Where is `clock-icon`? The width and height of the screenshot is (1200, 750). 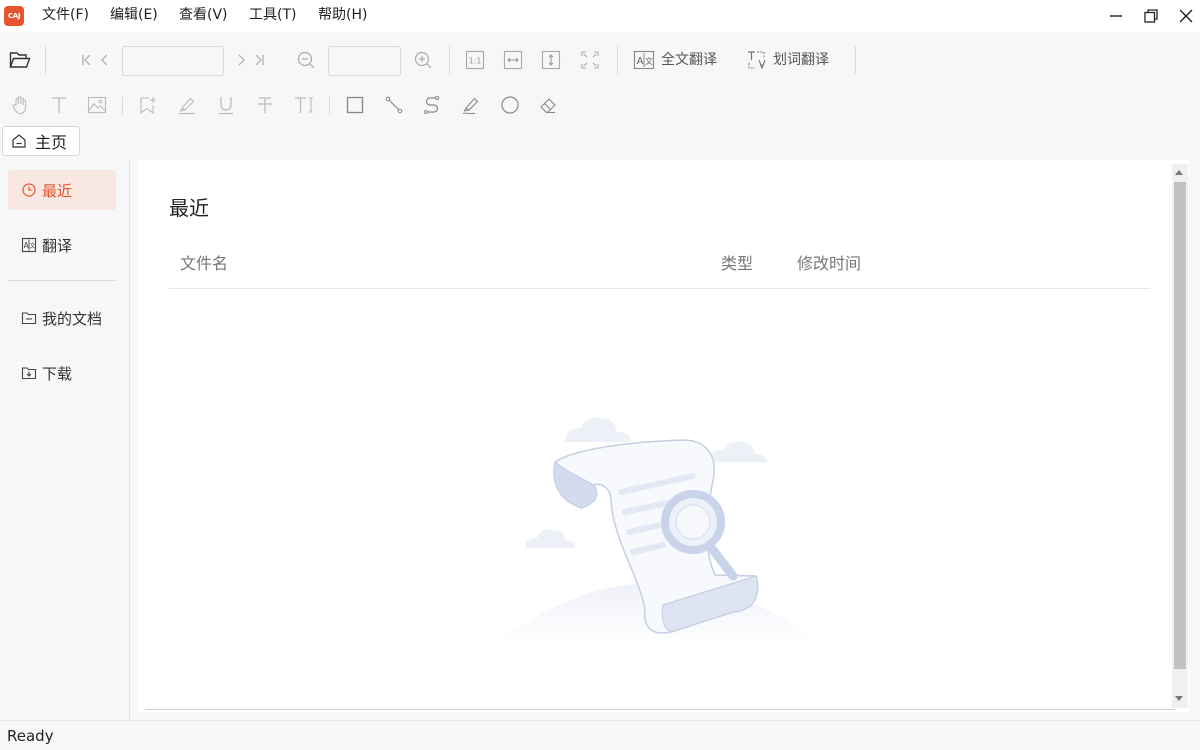 clock-icon is located at coordinates (29, 190).